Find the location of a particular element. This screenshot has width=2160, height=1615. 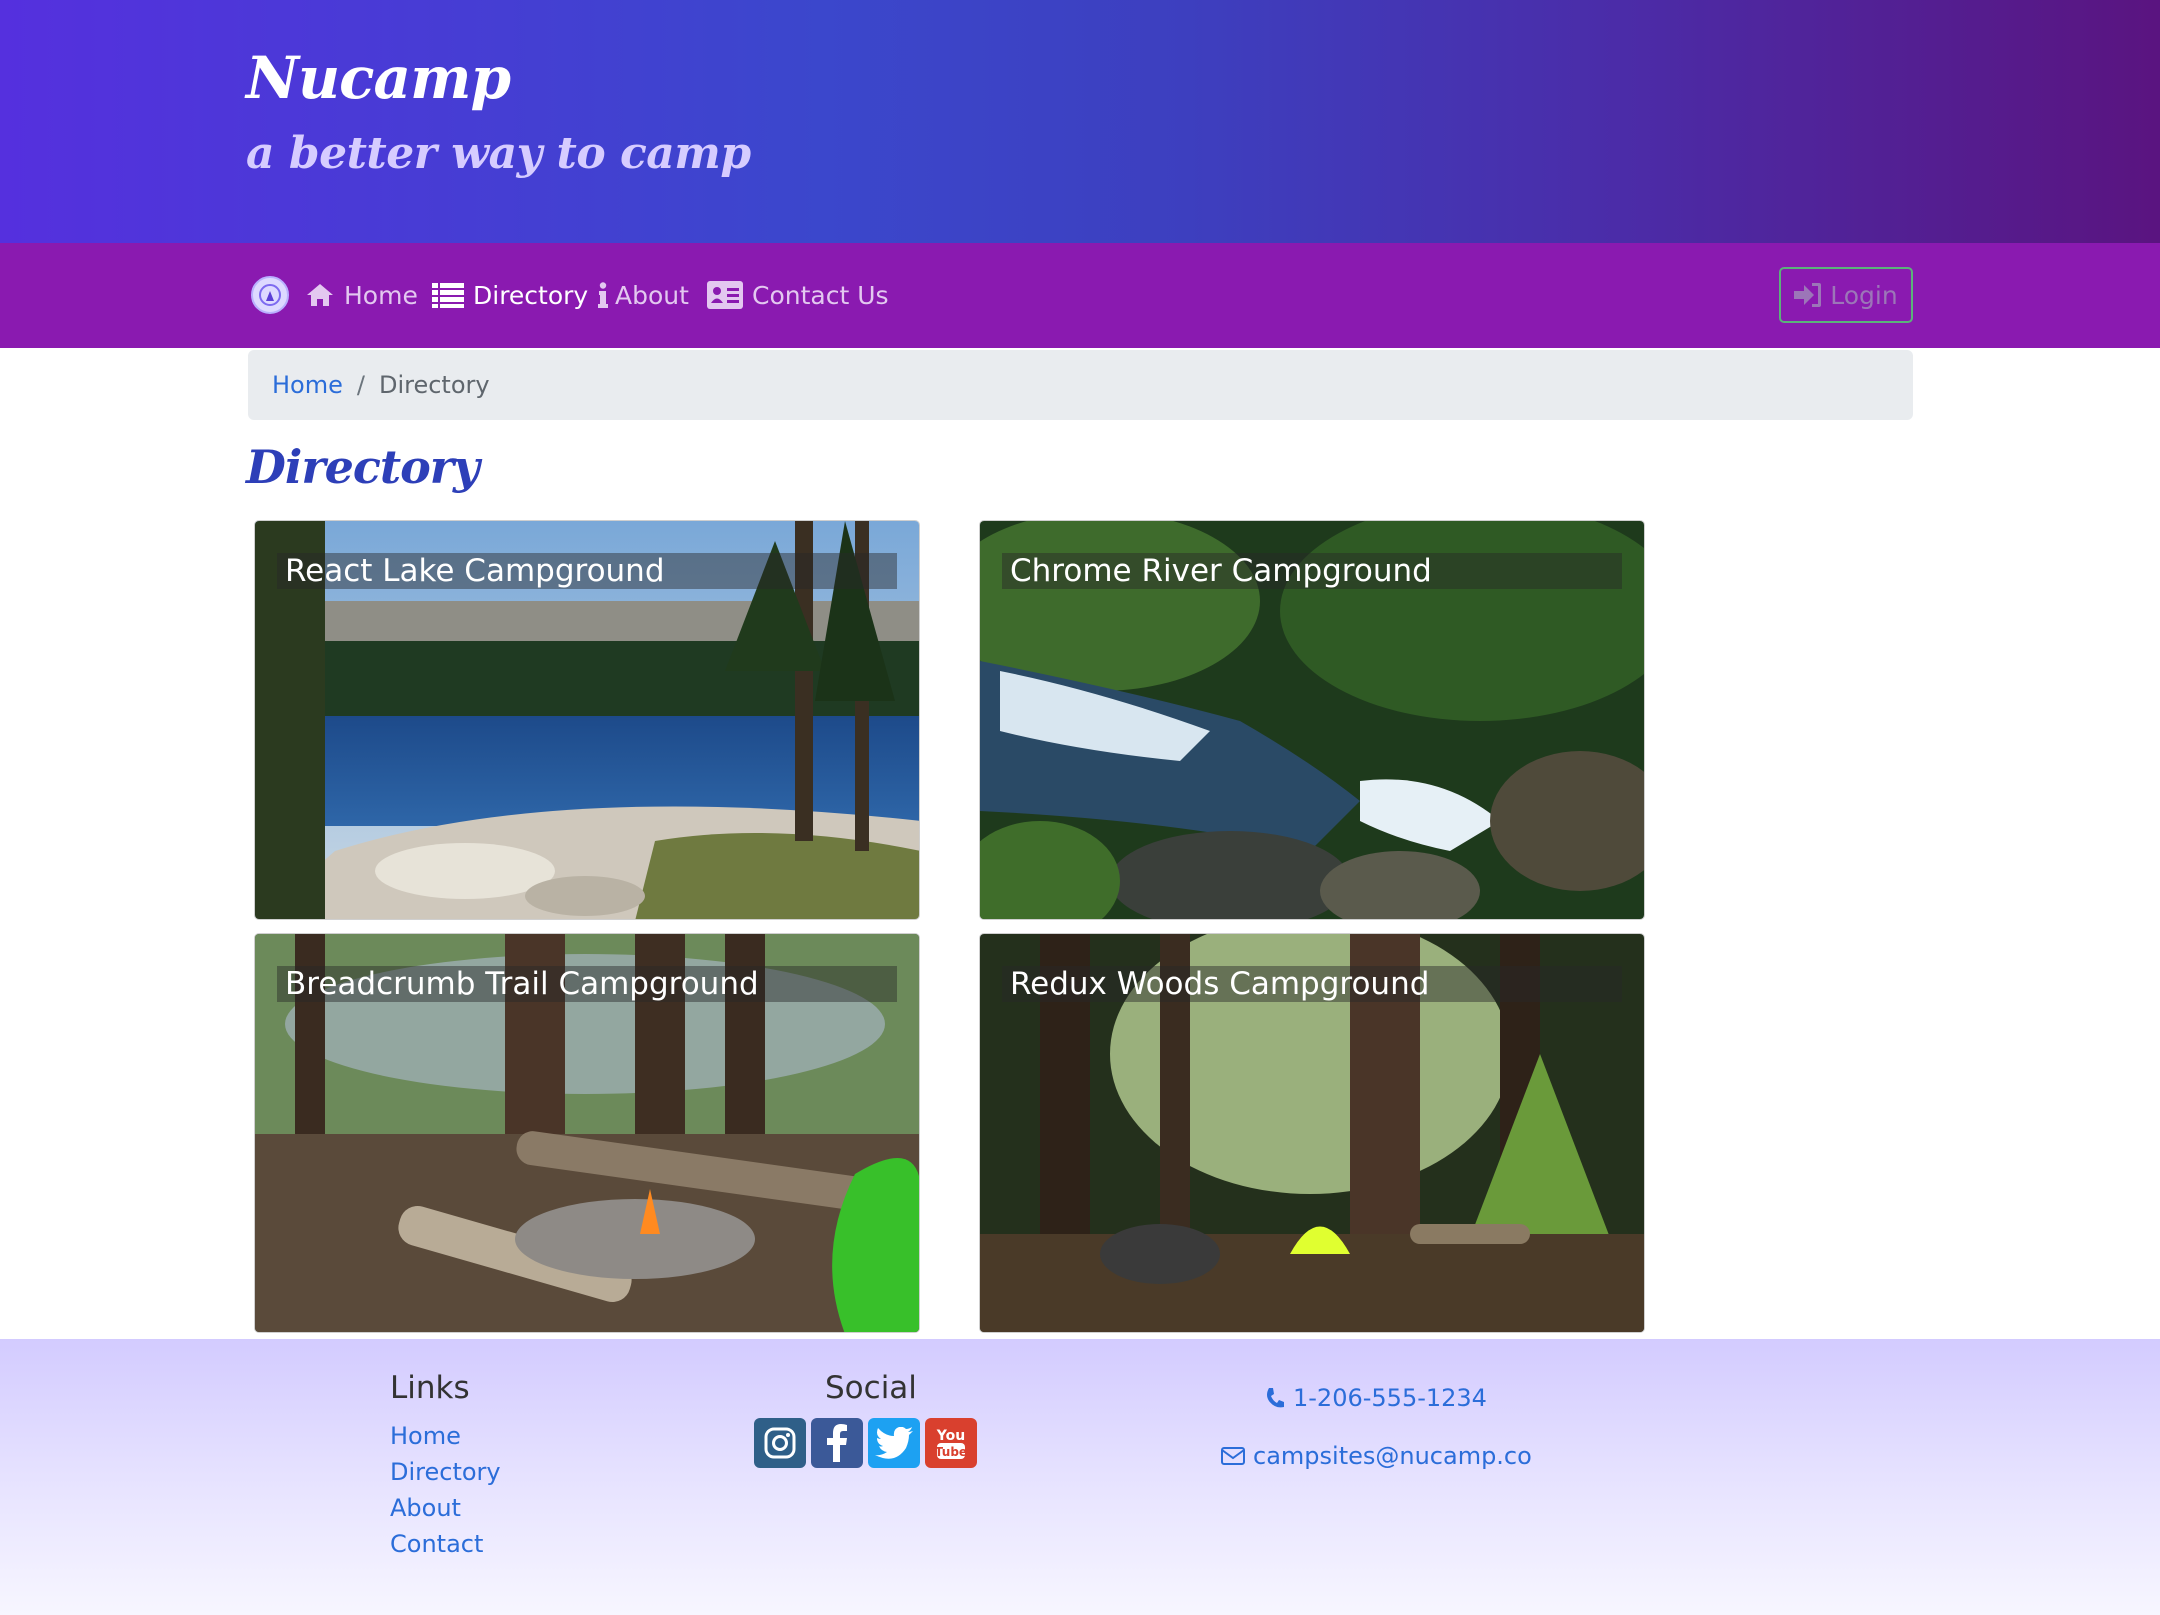

breadcrumb: Home / Directory is located at coordinates (1080, 385).